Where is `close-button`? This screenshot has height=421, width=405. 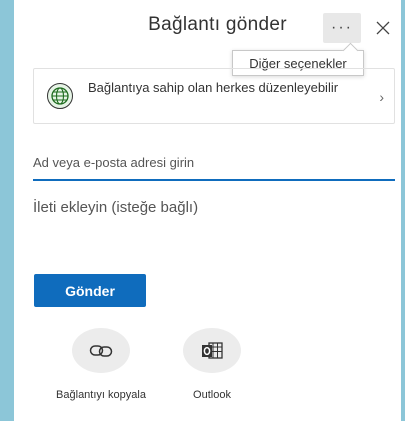
close-button is located at coordinates (383, 28).